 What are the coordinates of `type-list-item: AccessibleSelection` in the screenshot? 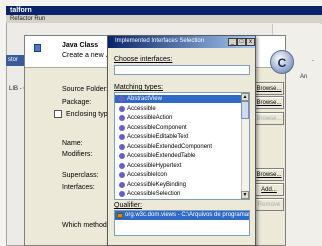 It's located at (178, 194).